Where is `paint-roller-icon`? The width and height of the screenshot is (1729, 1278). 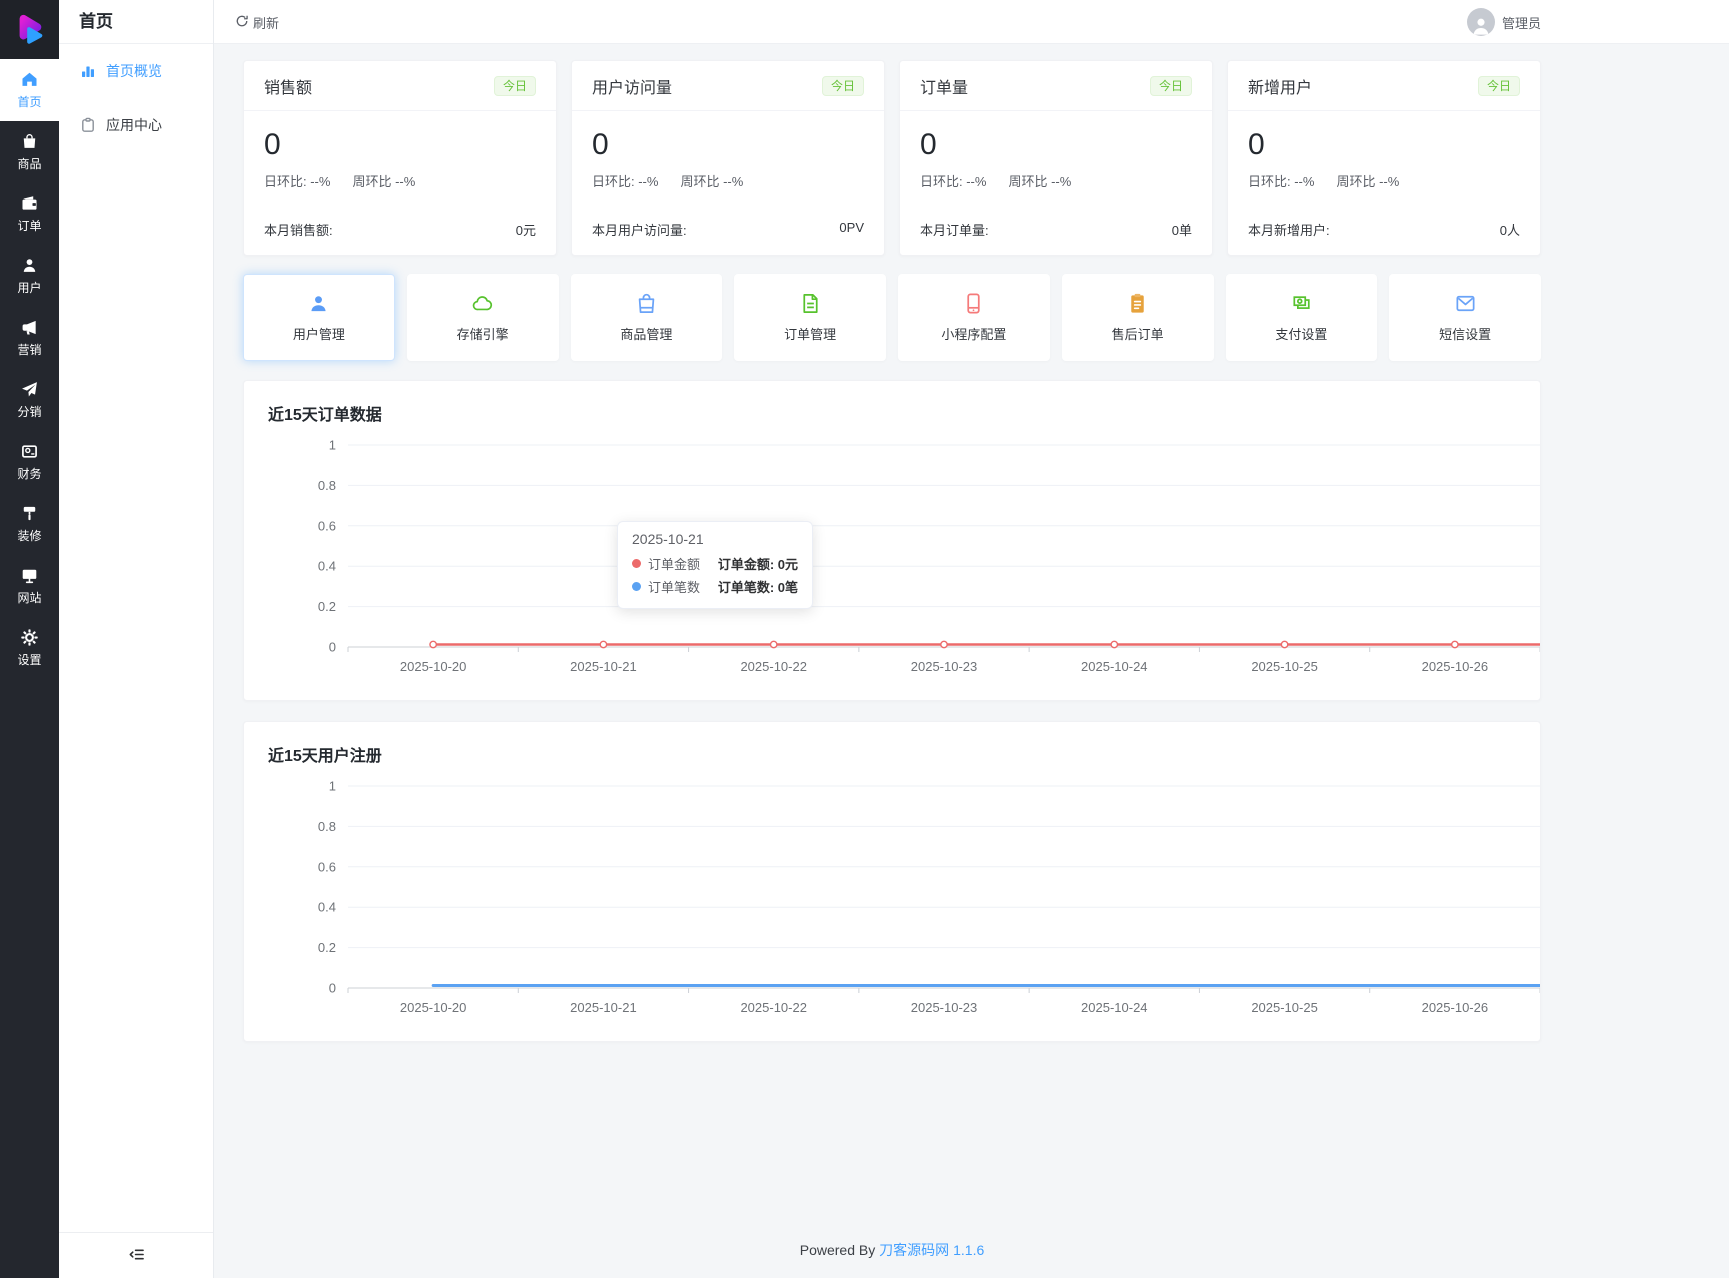 paint-roller-icon is located at coordinates (29, 513).